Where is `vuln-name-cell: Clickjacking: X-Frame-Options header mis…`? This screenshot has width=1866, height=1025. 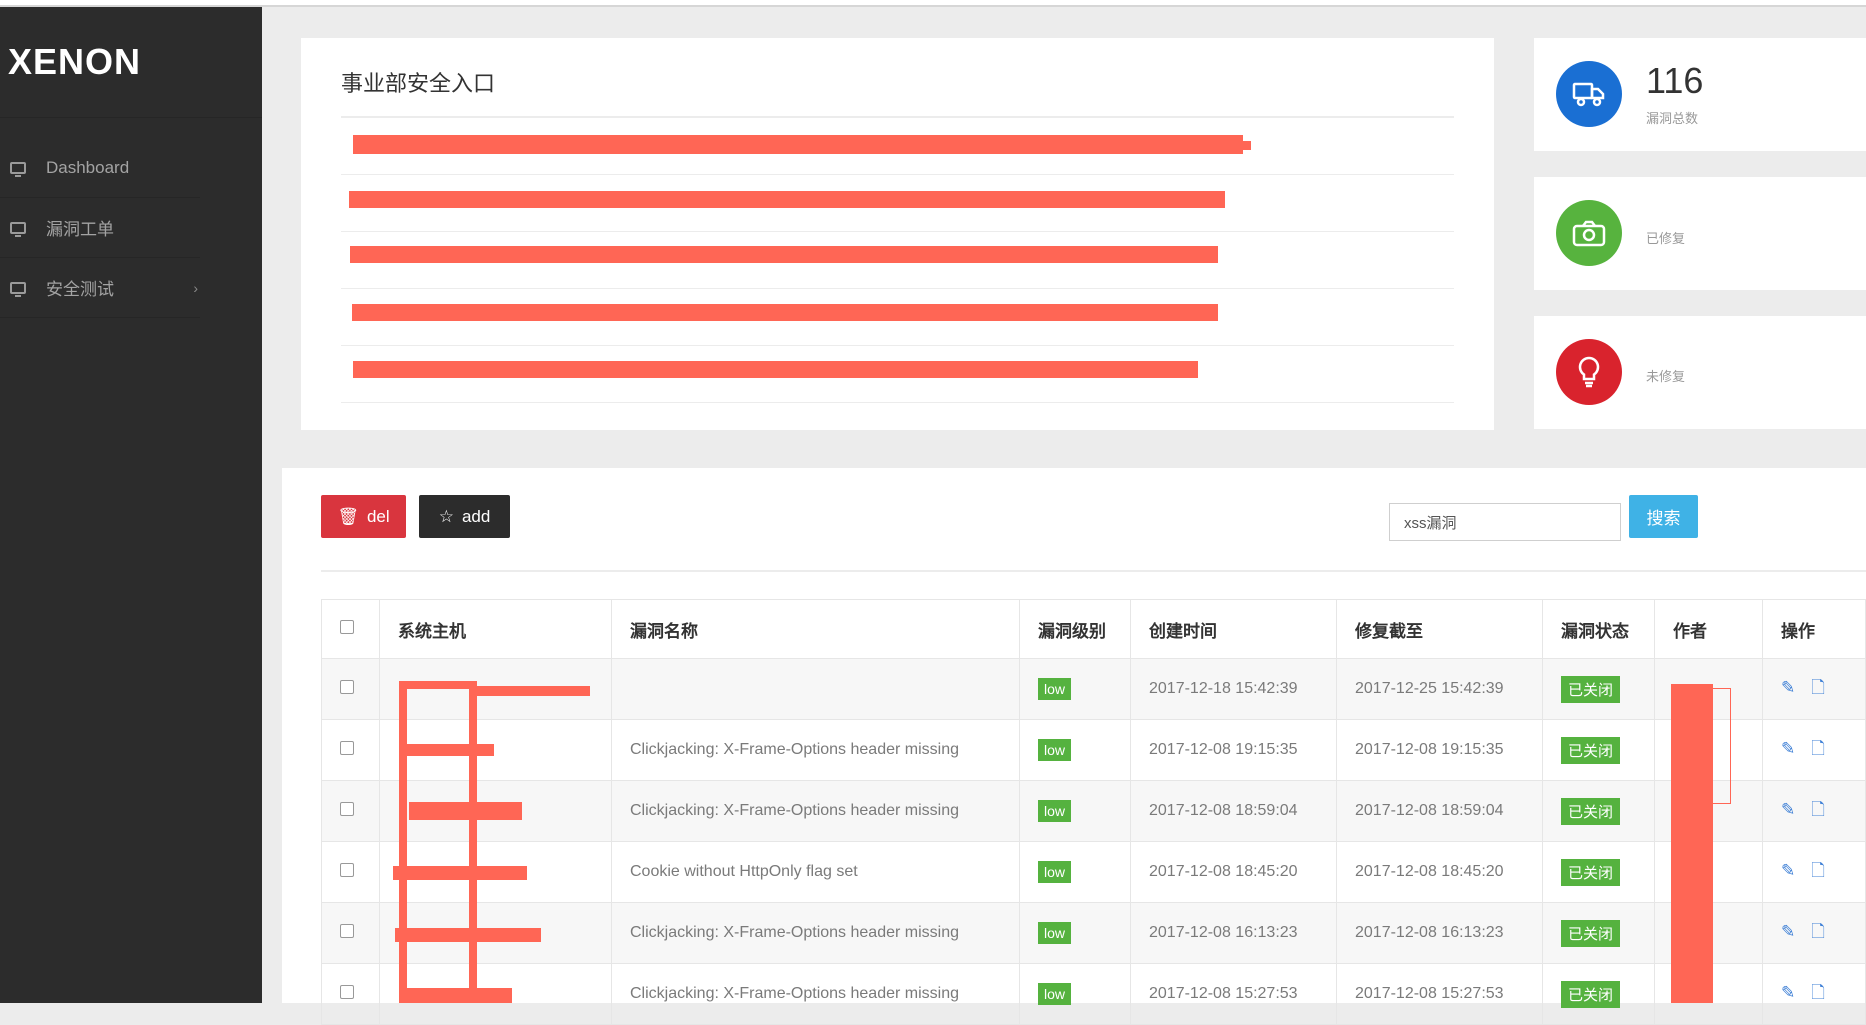 vuln-name-cell: Clickjacking: X-Frame-Options header mis… is located at coordinates (815, 750).